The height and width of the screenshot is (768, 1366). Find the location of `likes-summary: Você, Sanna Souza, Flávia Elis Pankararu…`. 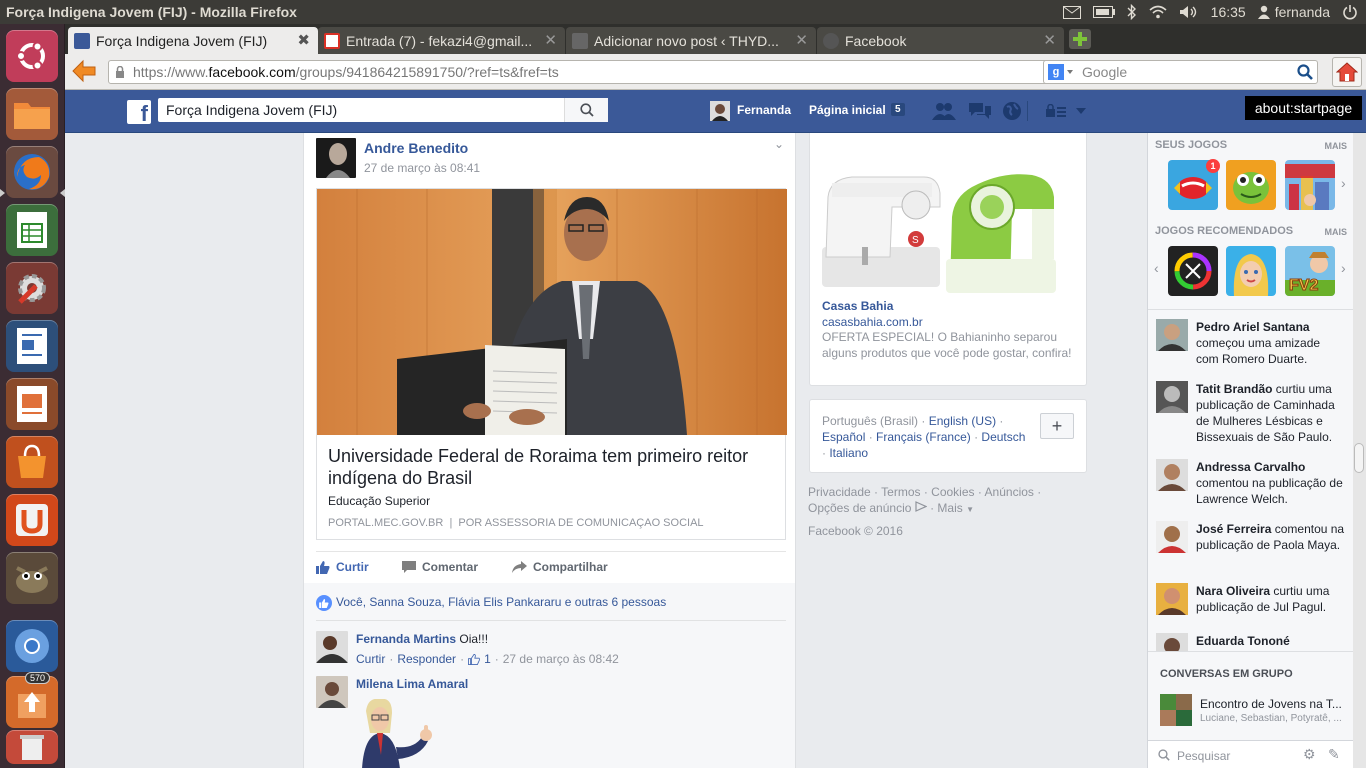

likes-summary: Você, Sanna Souza, Flávia Elis Pankararu… is located at coordinates (551, 602).